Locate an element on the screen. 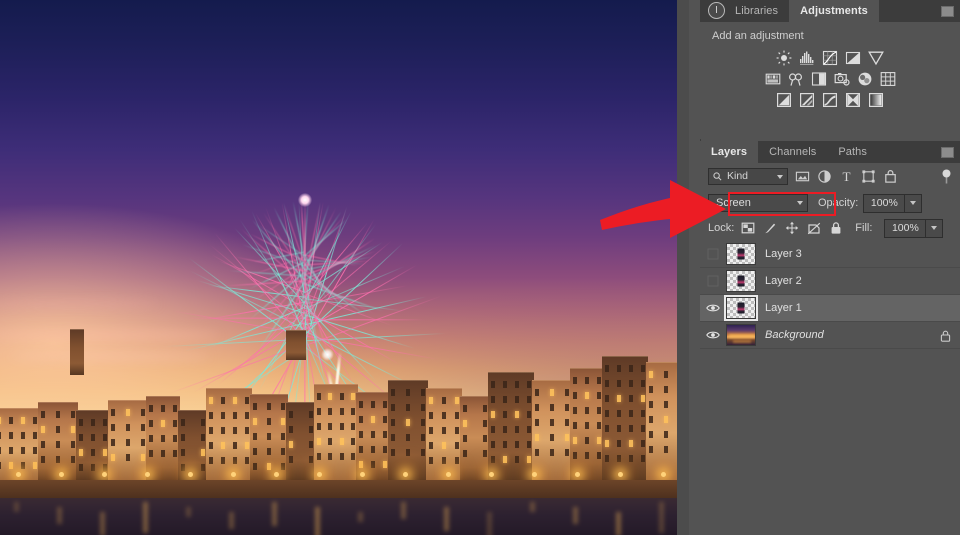  eye-icon is located at coordinates (713, 335).